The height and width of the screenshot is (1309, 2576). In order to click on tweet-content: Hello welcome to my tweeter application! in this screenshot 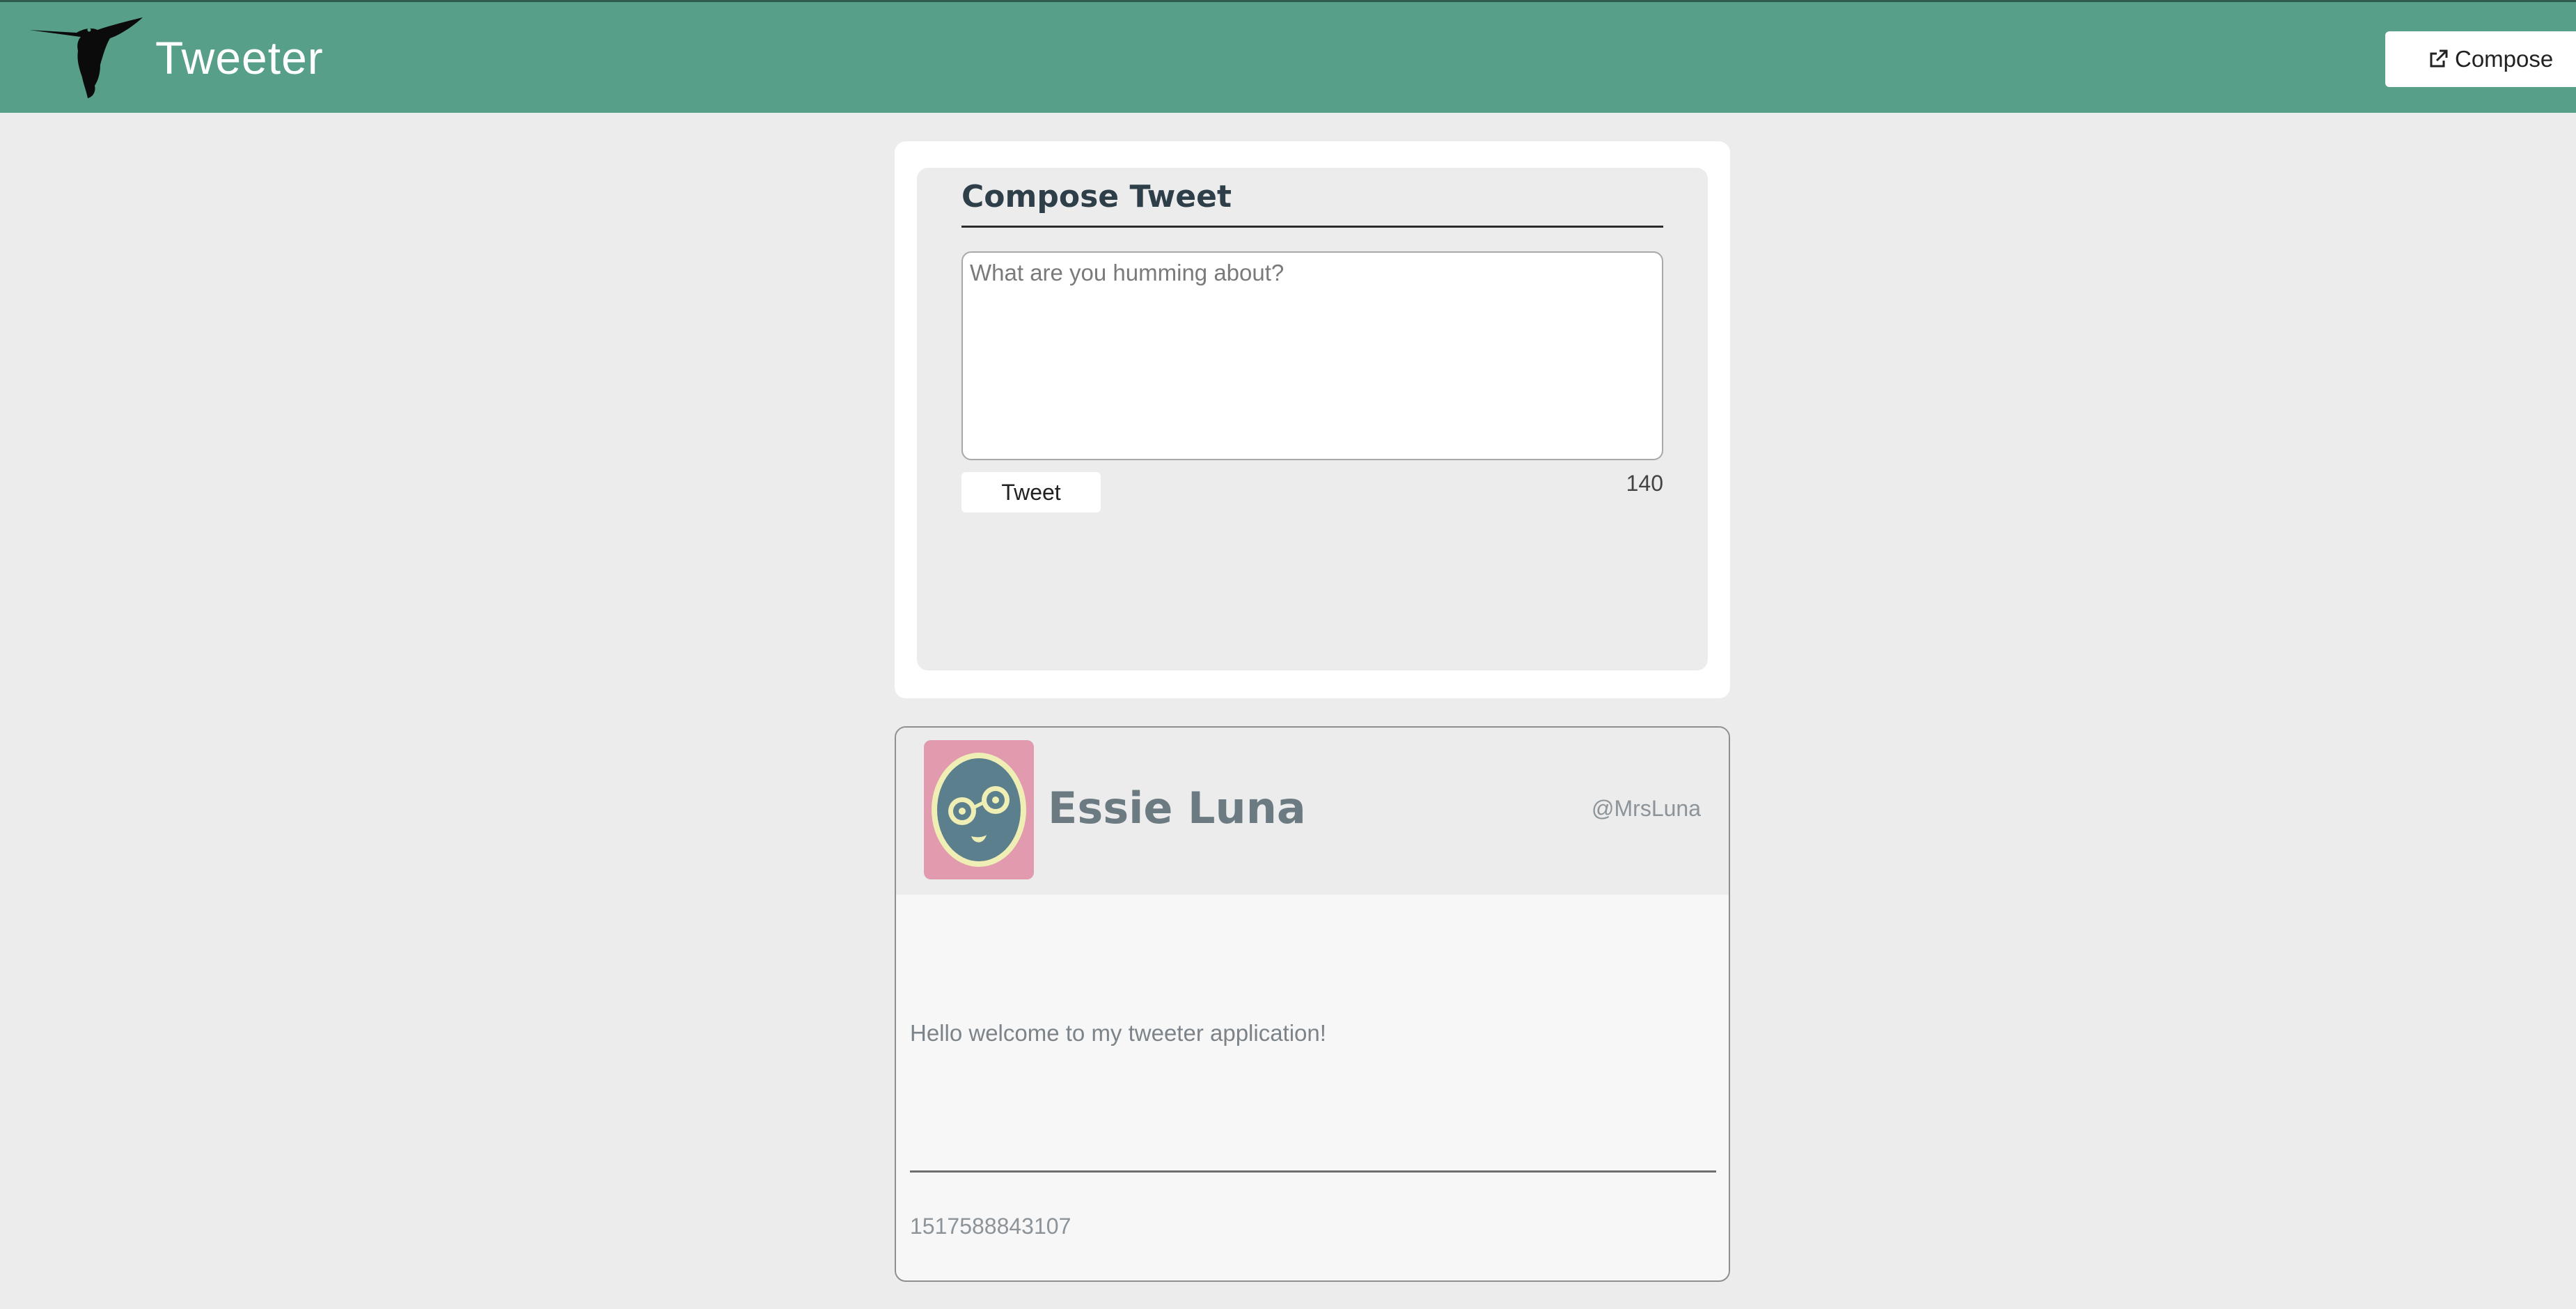, I will do `click(1118, 1033)`.